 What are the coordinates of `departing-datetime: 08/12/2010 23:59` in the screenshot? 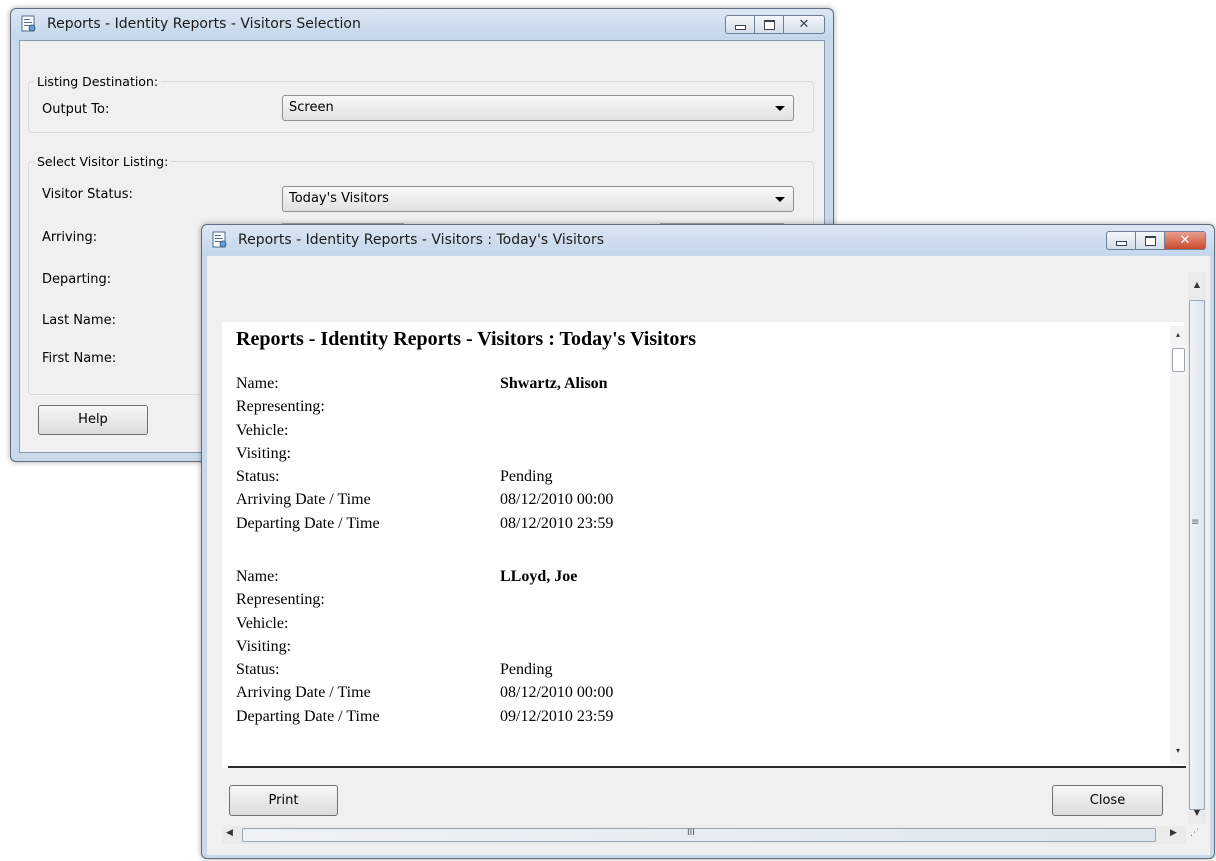 It's located at (557, 523).